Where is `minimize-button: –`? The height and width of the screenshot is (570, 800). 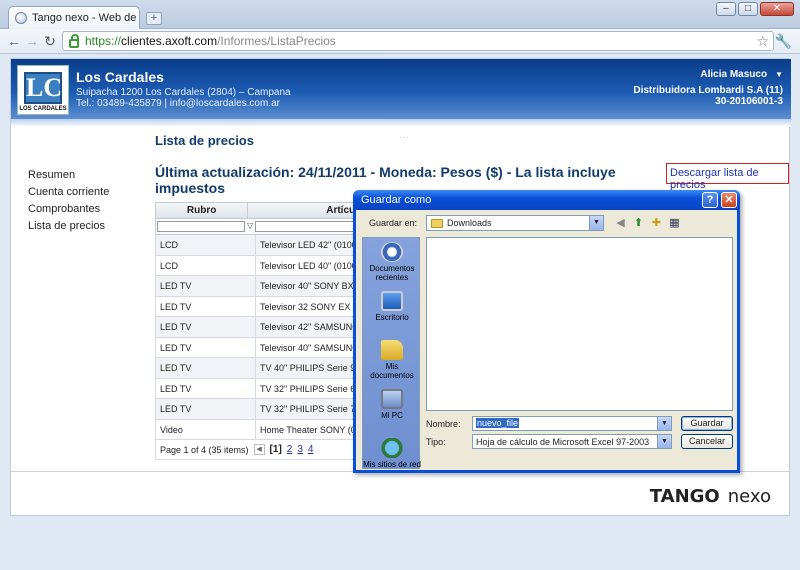 minimize-button: – is located at coordinates (726, 9).